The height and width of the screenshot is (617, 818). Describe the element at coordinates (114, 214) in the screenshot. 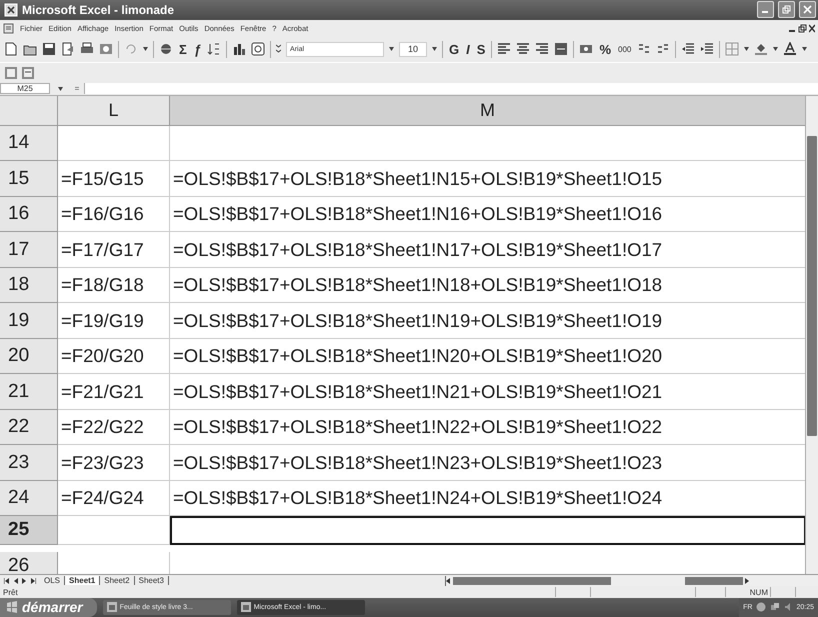

I see `table-cell: =F16/G16` at that location.